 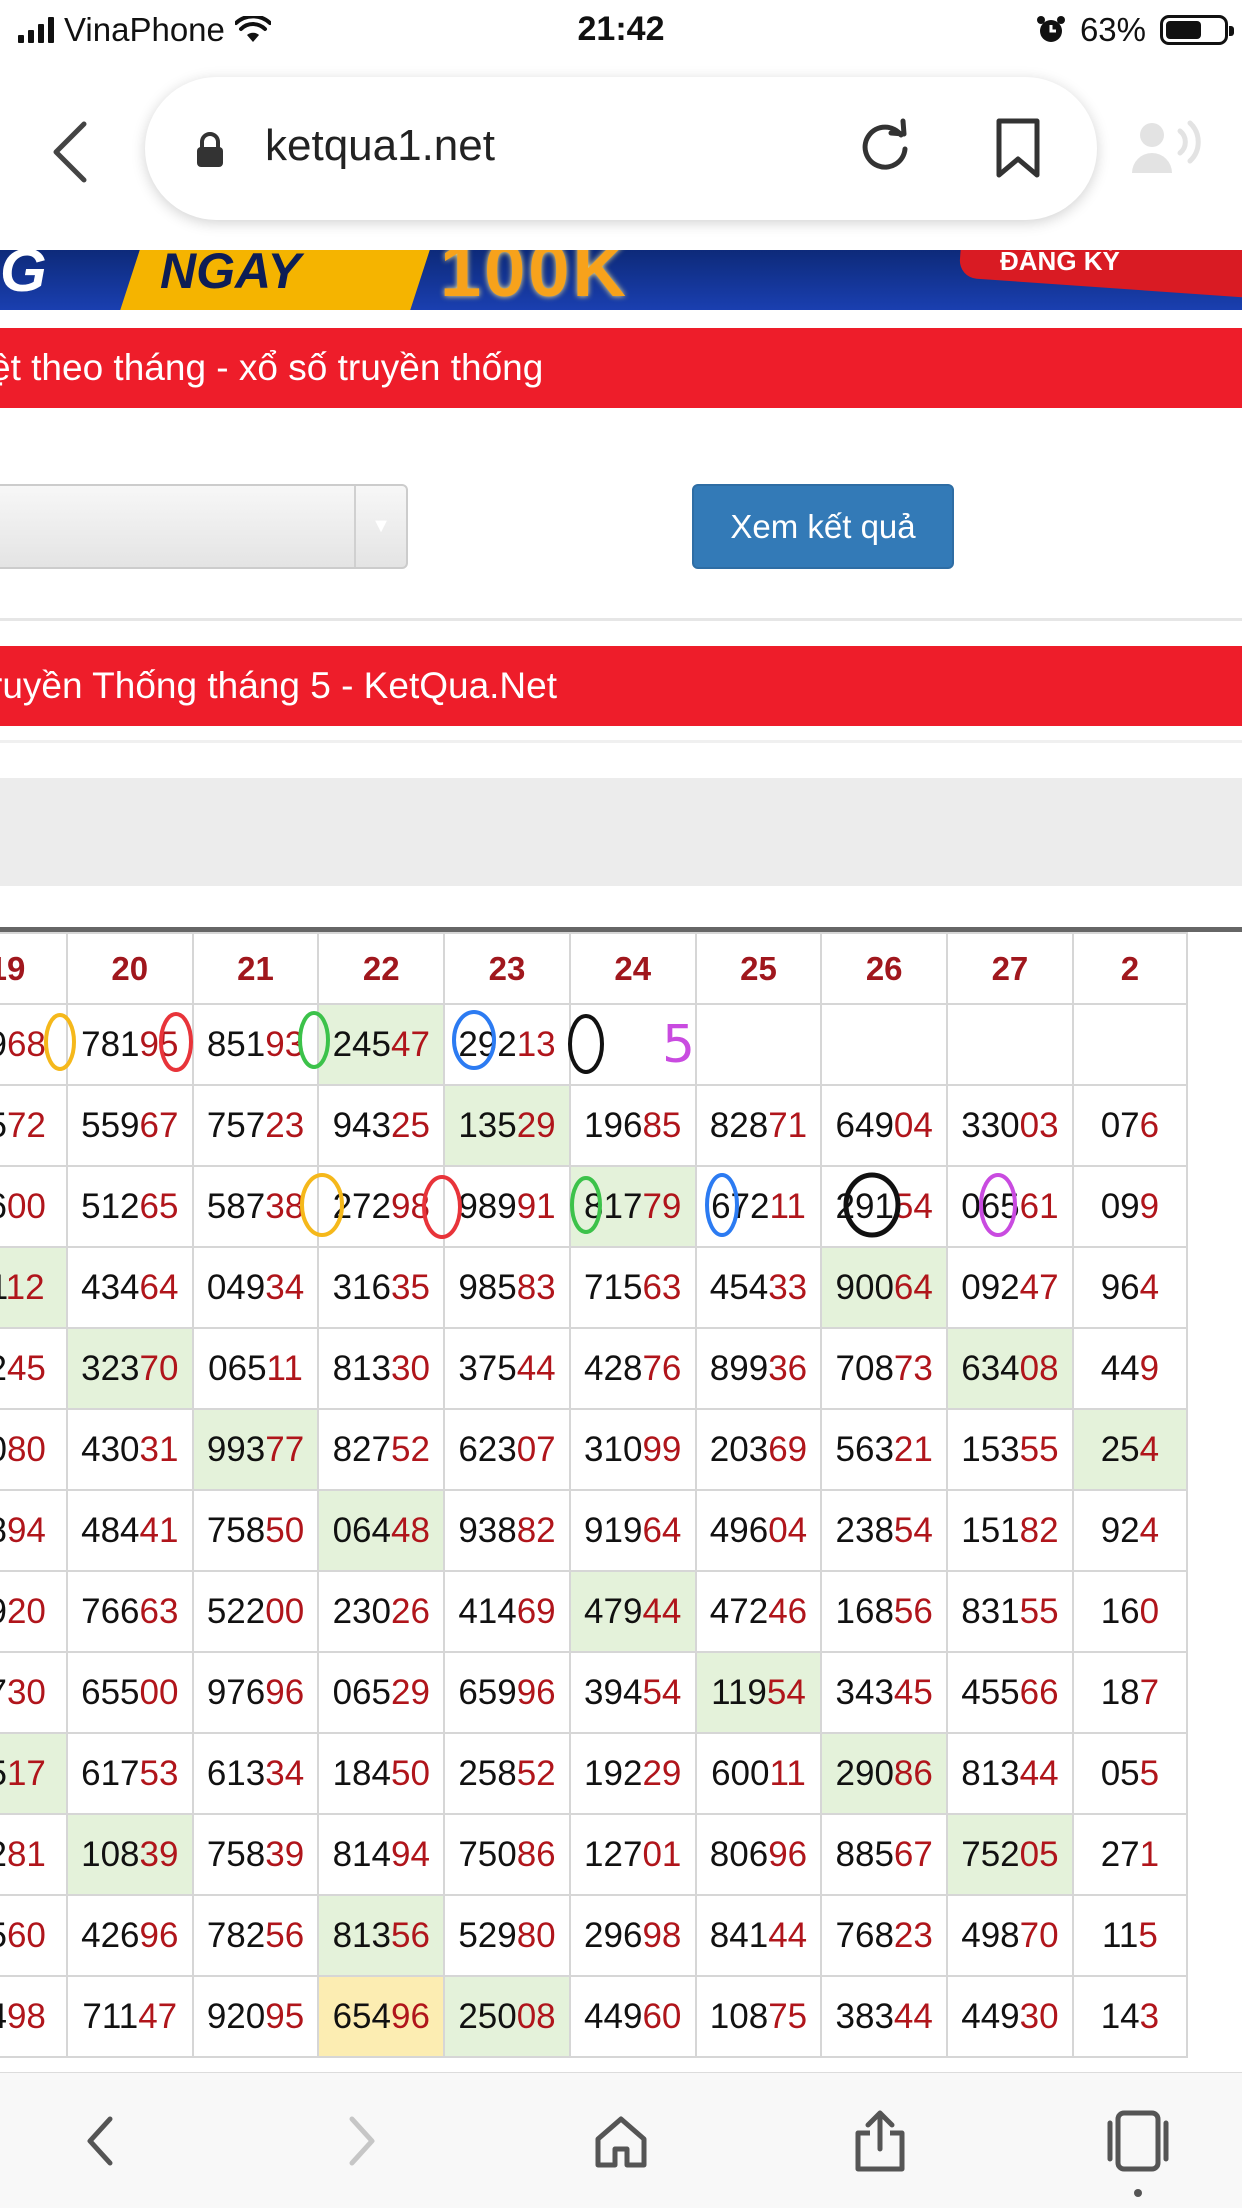 I want to click on view-results-button: Xem kết quả, so click(x=823, y=526).